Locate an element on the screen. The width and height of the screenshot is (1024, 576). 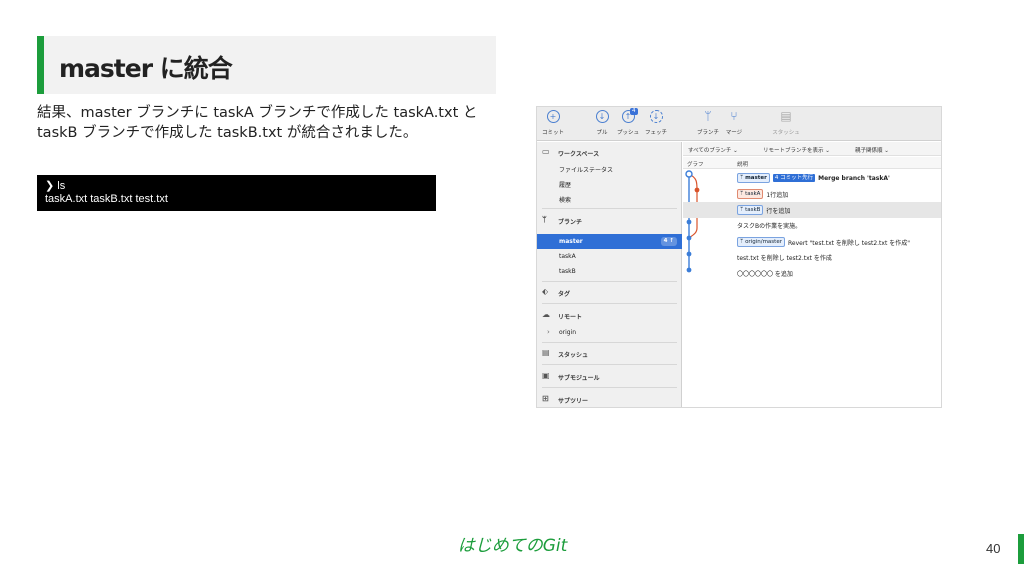
commit-message: タスクBの作業を実施。 is located at coordinates (769, 226).